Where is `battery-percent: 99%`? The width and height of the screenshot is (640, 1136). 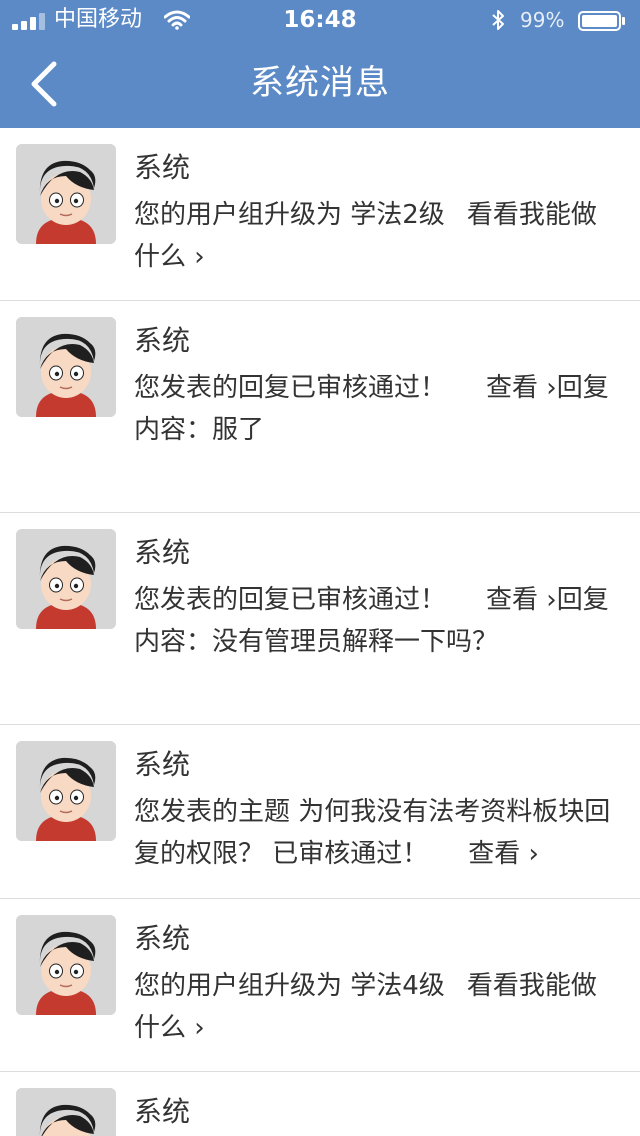 battery-percent: 99% is located at coordinates (542, 20).